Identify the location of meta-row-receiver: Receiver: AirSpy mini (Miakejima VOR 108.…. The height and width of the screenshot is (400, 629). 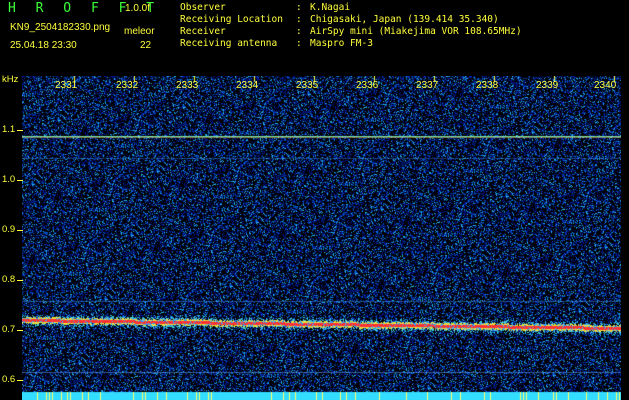
(351, 31).